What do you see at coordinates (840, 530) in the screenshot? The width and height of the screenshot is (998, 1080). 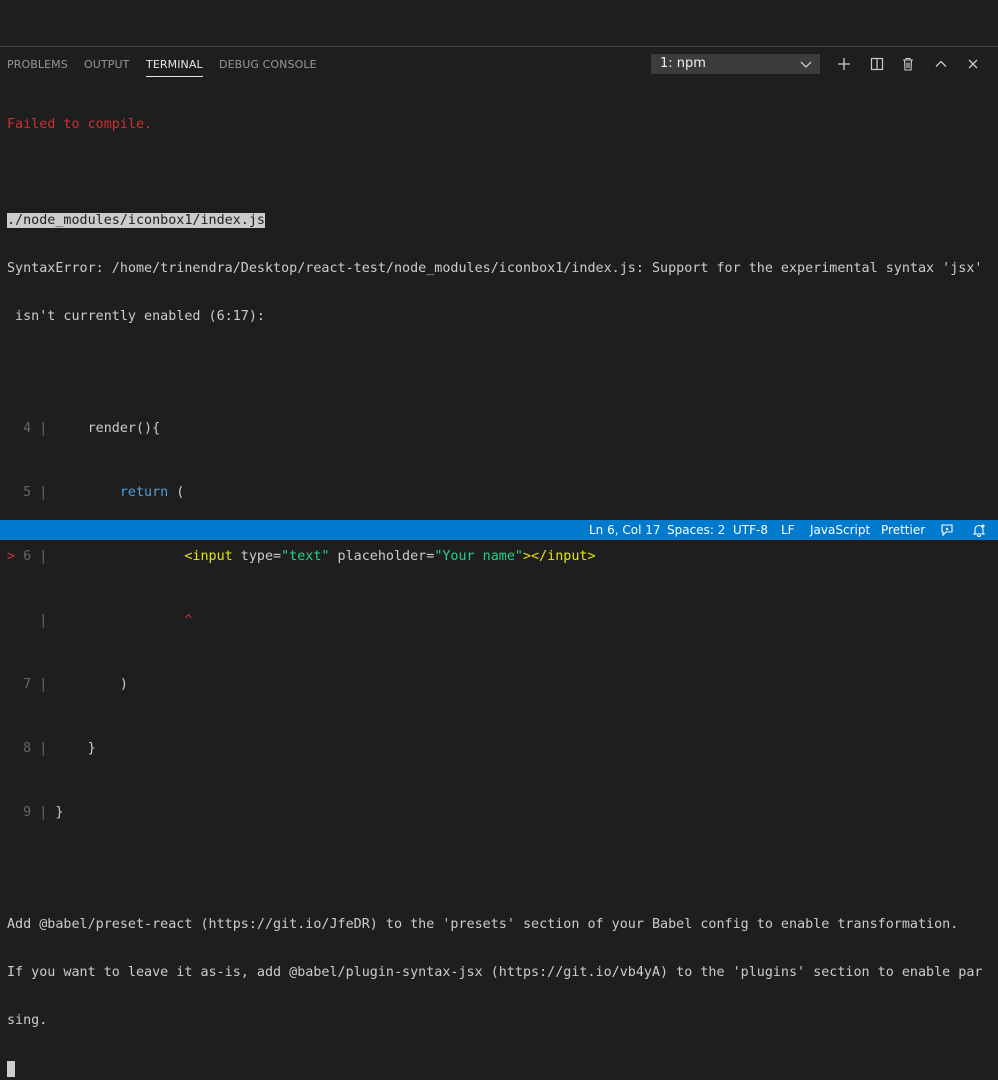 I see `language-mode: JavaScript` at bounding box center [840, 530].